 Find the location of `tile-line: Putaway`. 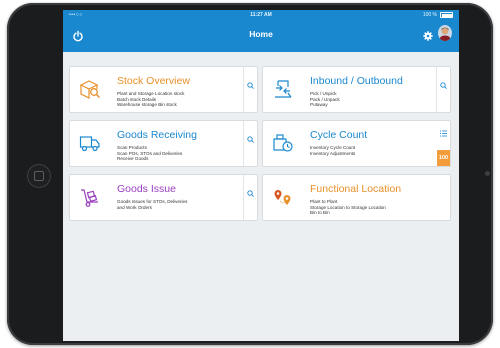

tile-line: Putaway is located at coordinates (319, 105).